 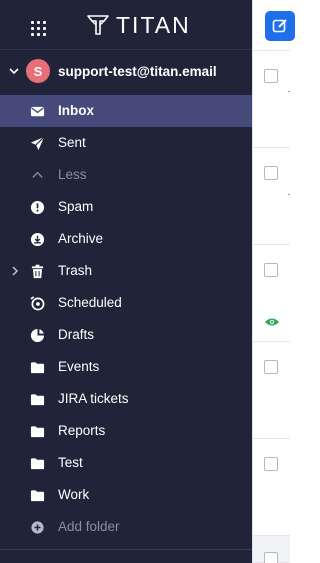 What do you see at coordinates (15, 271) in the screenshot?
I see `chevron-right-icon` at bounding box center [15, 271].